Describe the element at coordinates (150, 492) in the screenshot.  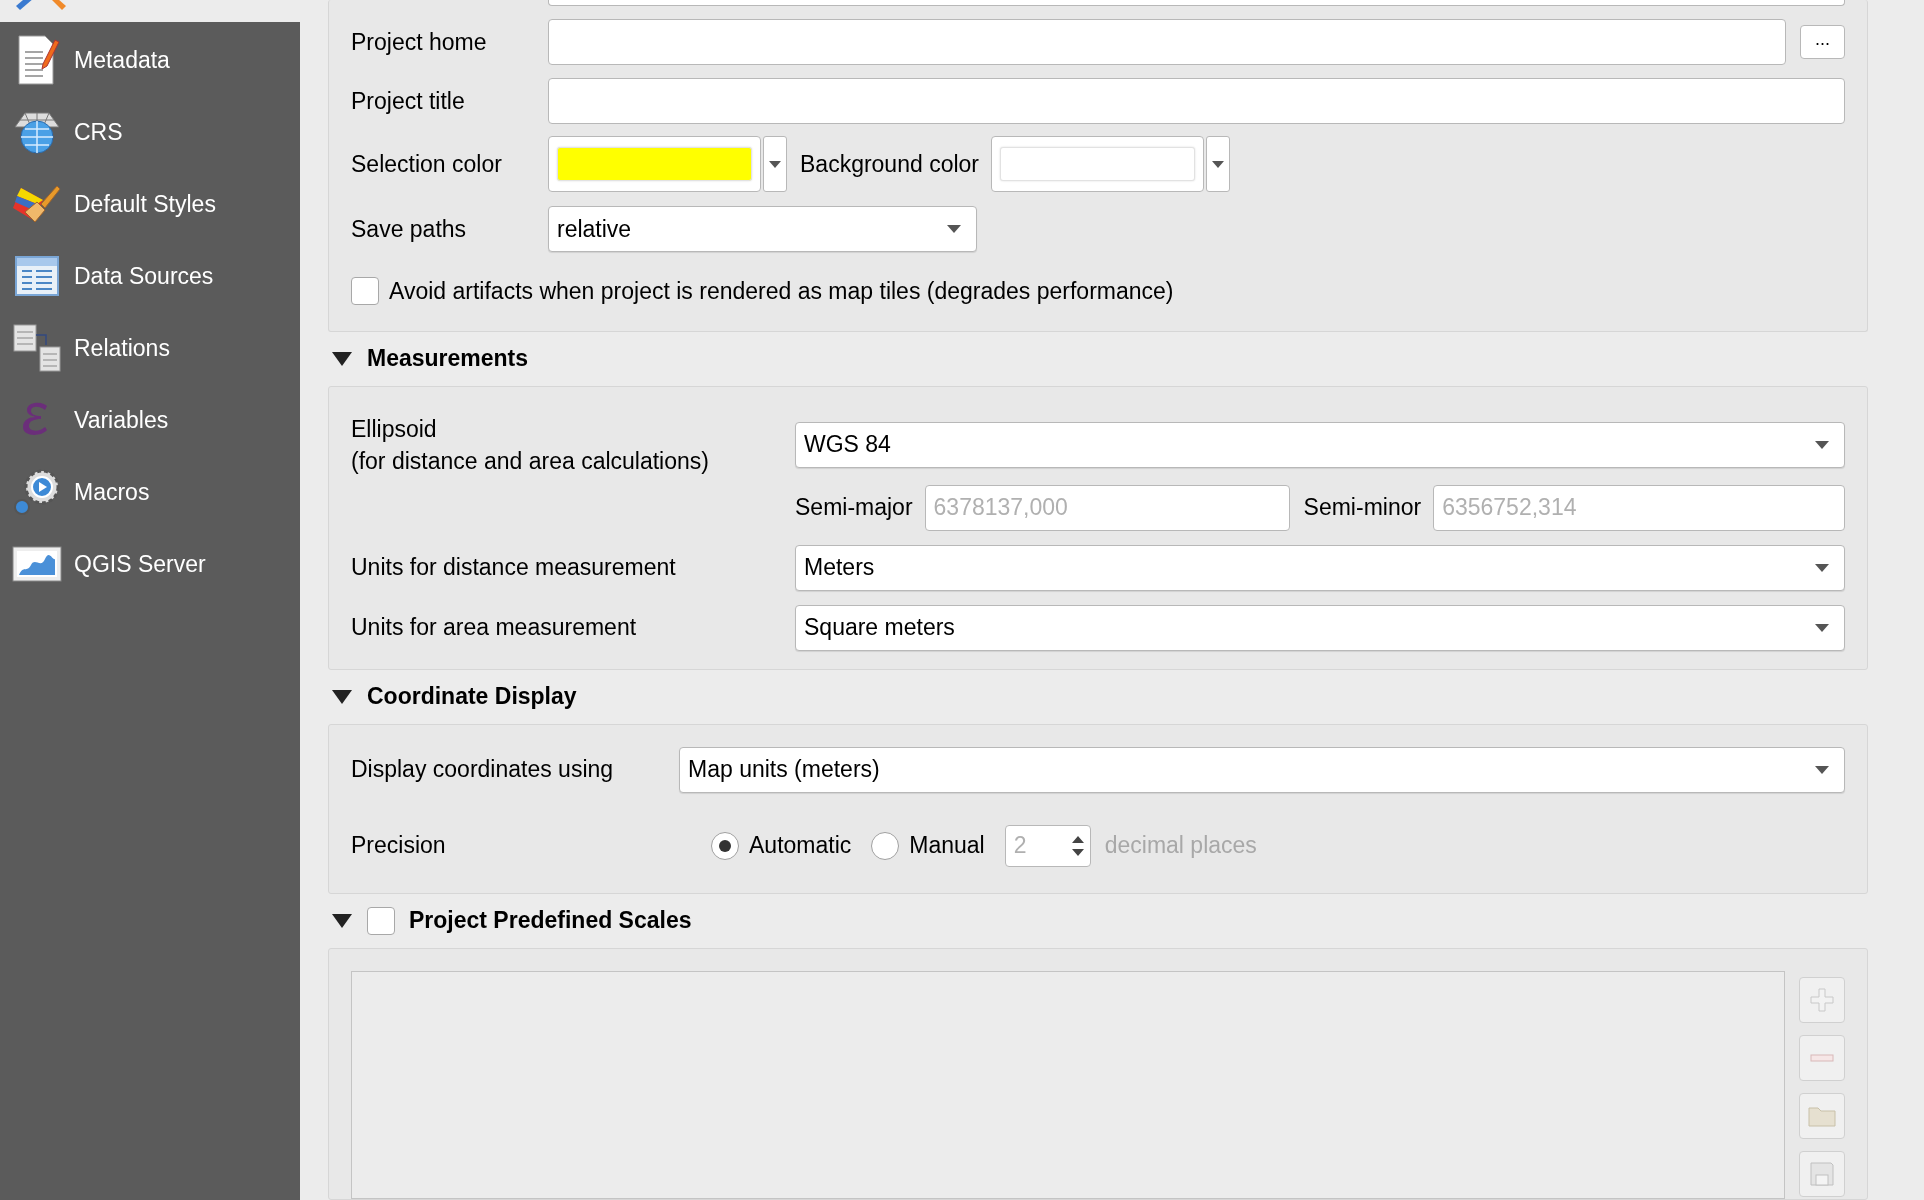
I see `sidebar-item: Macros` at that location.